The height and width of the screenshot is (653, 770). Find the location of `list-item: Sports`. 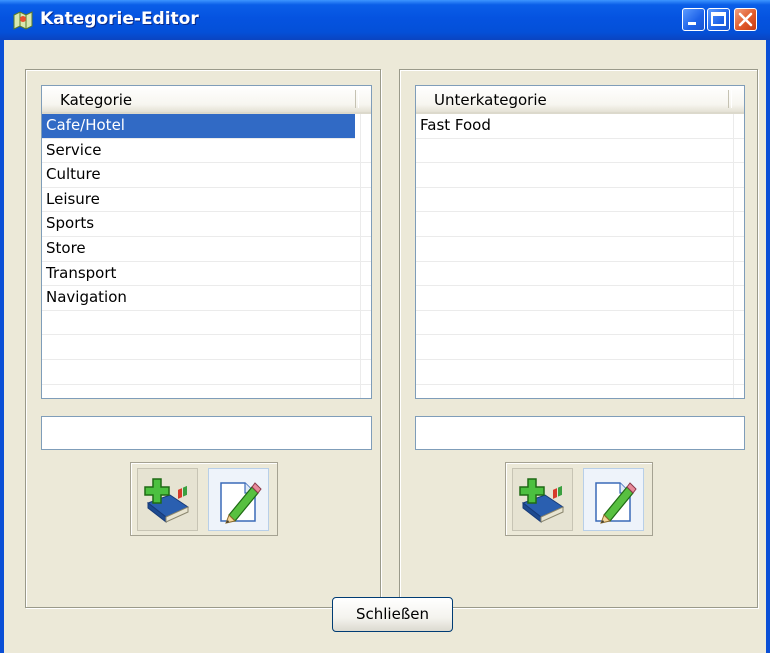

list-item: Sports is located at coordinates (206, 224).